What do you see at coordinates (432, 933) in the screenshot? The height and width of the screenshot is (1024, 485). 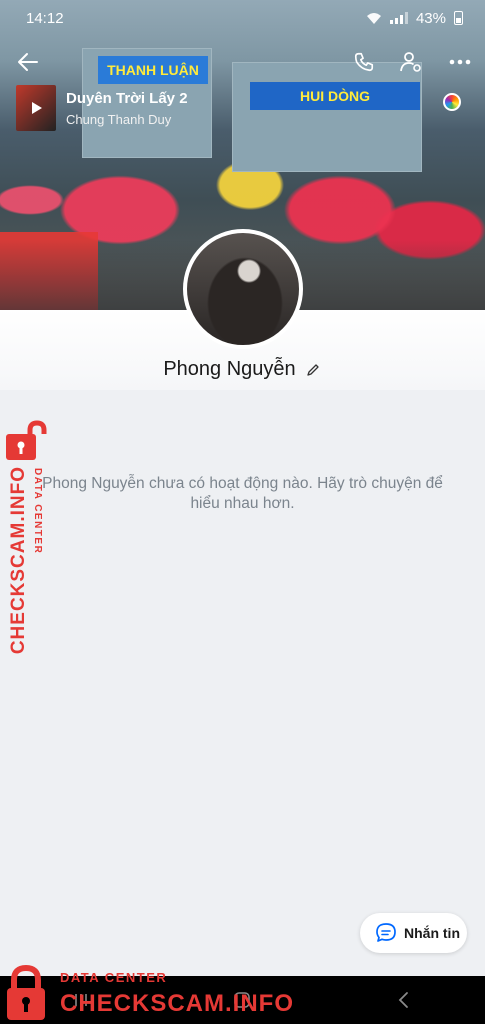 I see `chat-button-label: Nhắn tin` at bounding box center [432, 933].